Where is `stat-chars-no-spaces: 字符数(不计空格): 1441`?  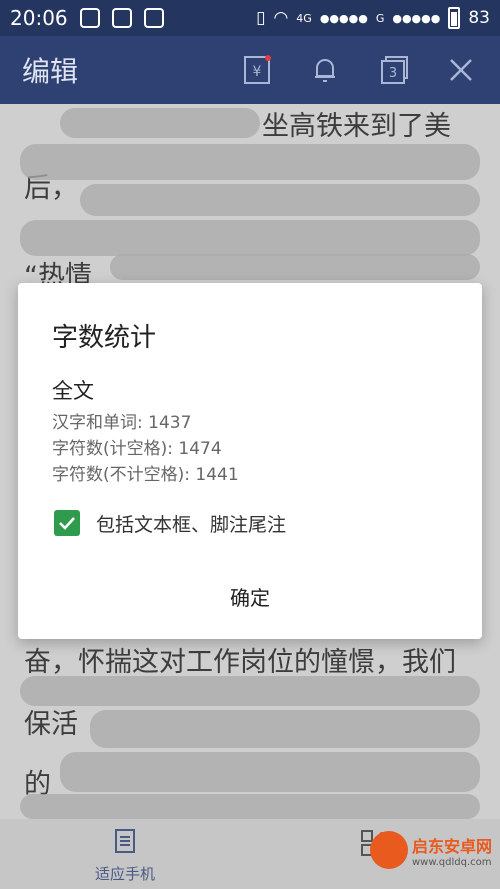
stat-chars-no-spaces: 字符数(不计空格): 1441 is located at coordinates (145, 475).